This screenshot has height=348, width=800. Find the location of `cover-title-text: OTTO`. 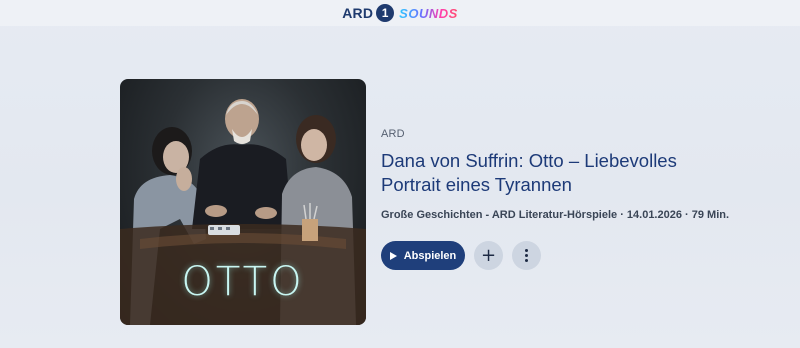

cover-title-text: OTTO is located at coordinates (243, 282).